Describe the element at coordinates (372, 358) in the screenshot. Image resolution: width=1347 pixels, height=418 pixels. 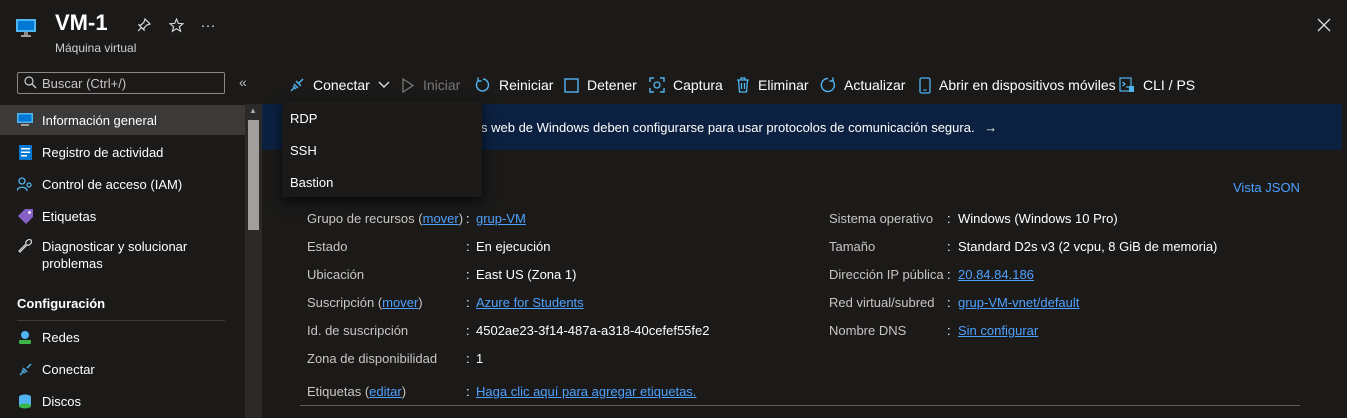
I see `availability-zone-label: Zona de disponibilidad` at that location.